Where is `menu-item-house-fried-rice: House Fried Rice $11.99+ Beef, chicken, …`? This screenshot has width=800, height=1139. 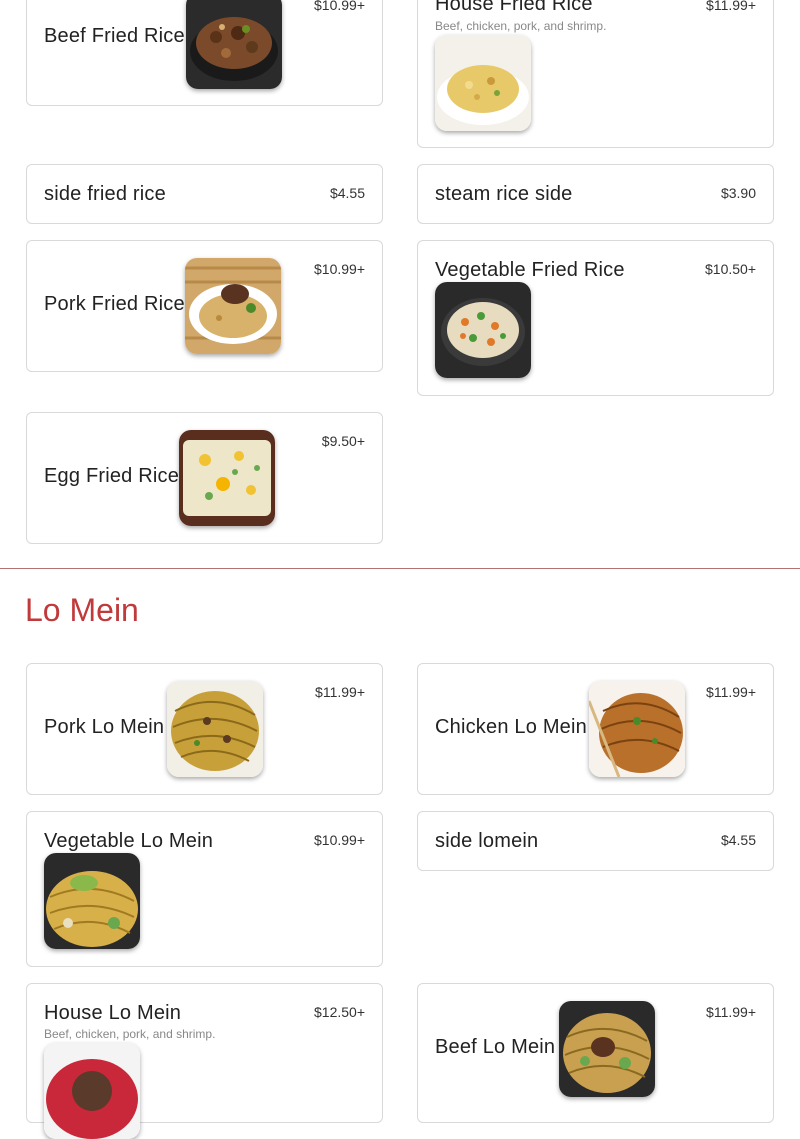
menu-item-house-fried-rice: House Fried Rice $11.99+ Beef, chicken, … is located at coordinates (595, 74).